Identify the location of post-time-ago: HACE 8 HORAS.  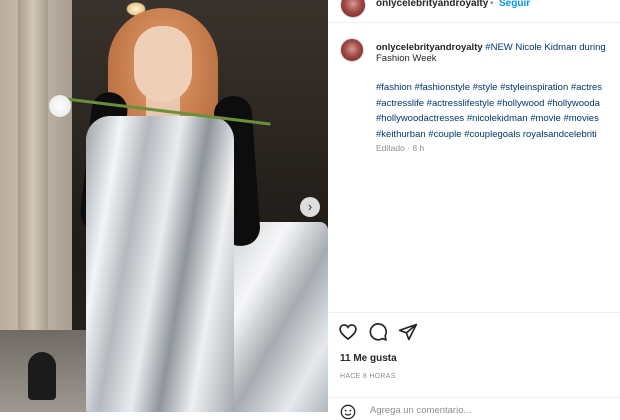
(368, 376).